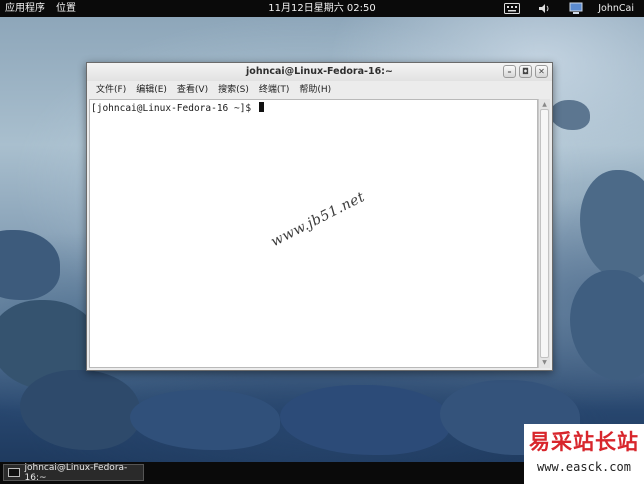  I want to click on close-icon: ✕, so click(541, 71).